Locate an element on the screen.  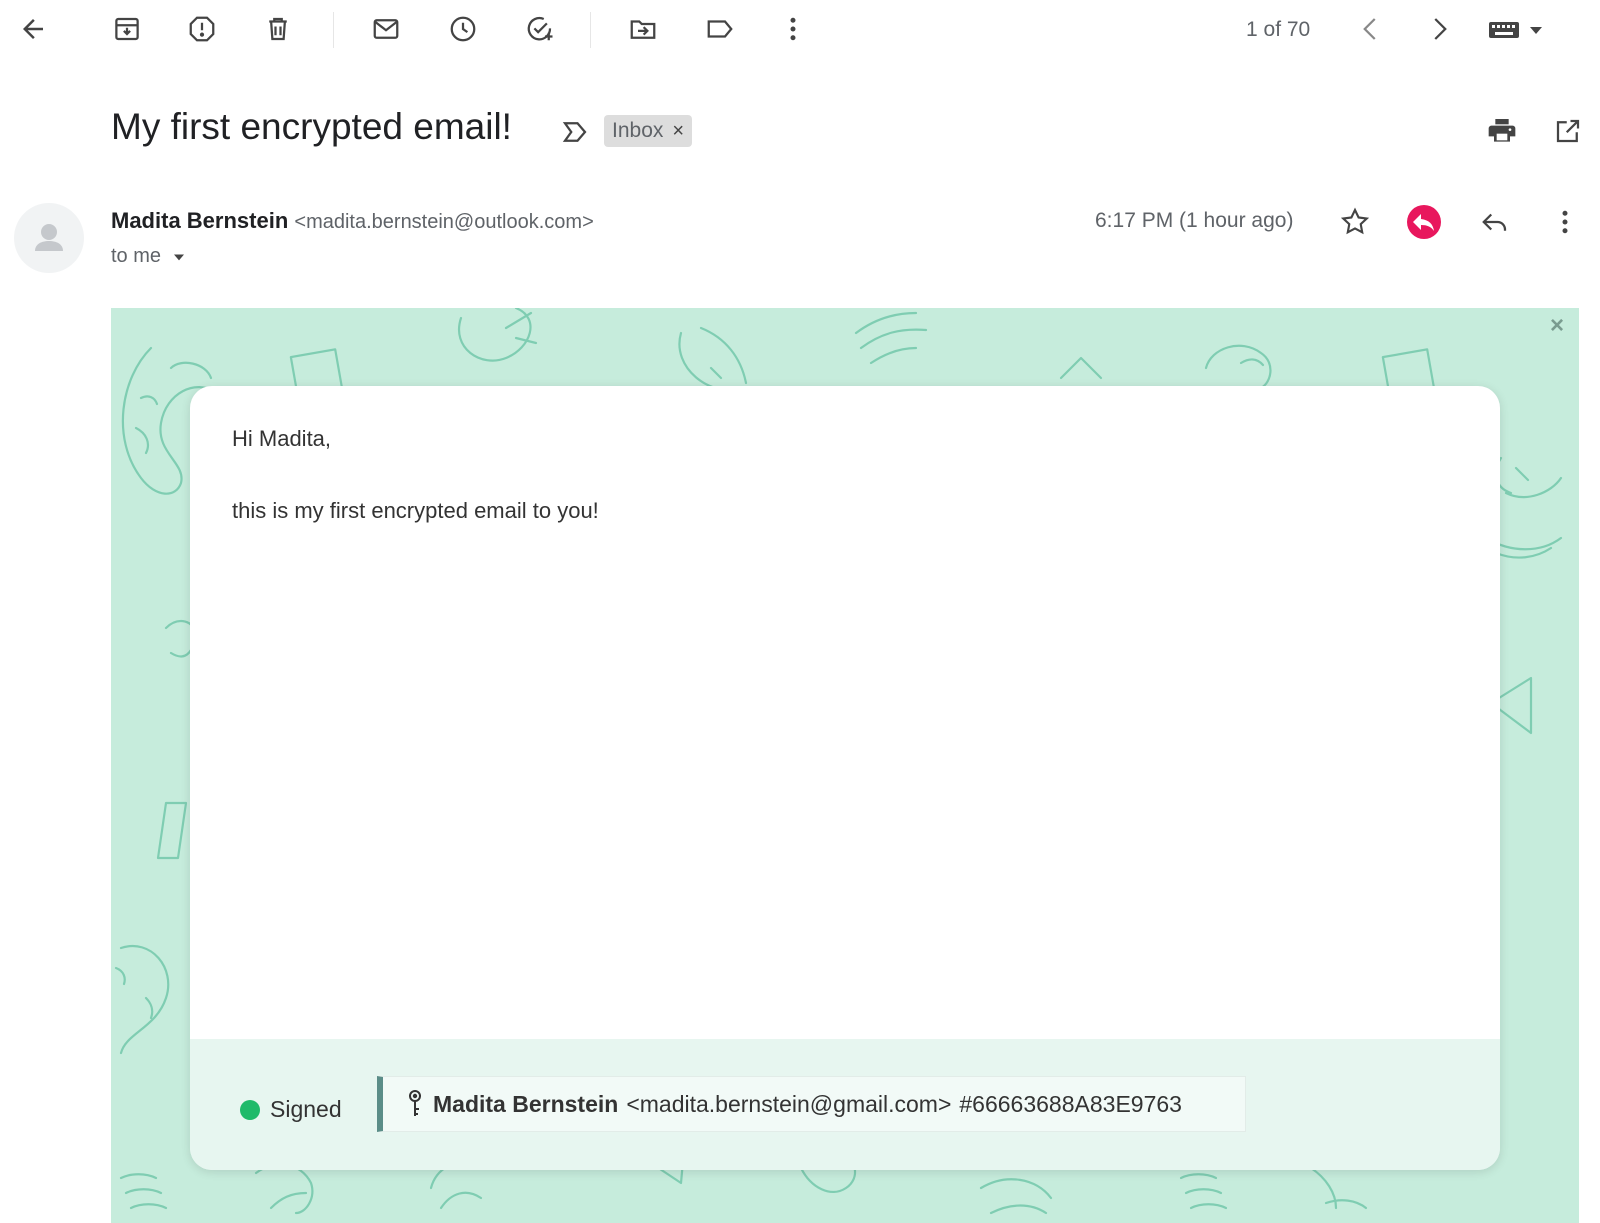
inbox-label-text: Inbox is located at coordinates (638, 130).